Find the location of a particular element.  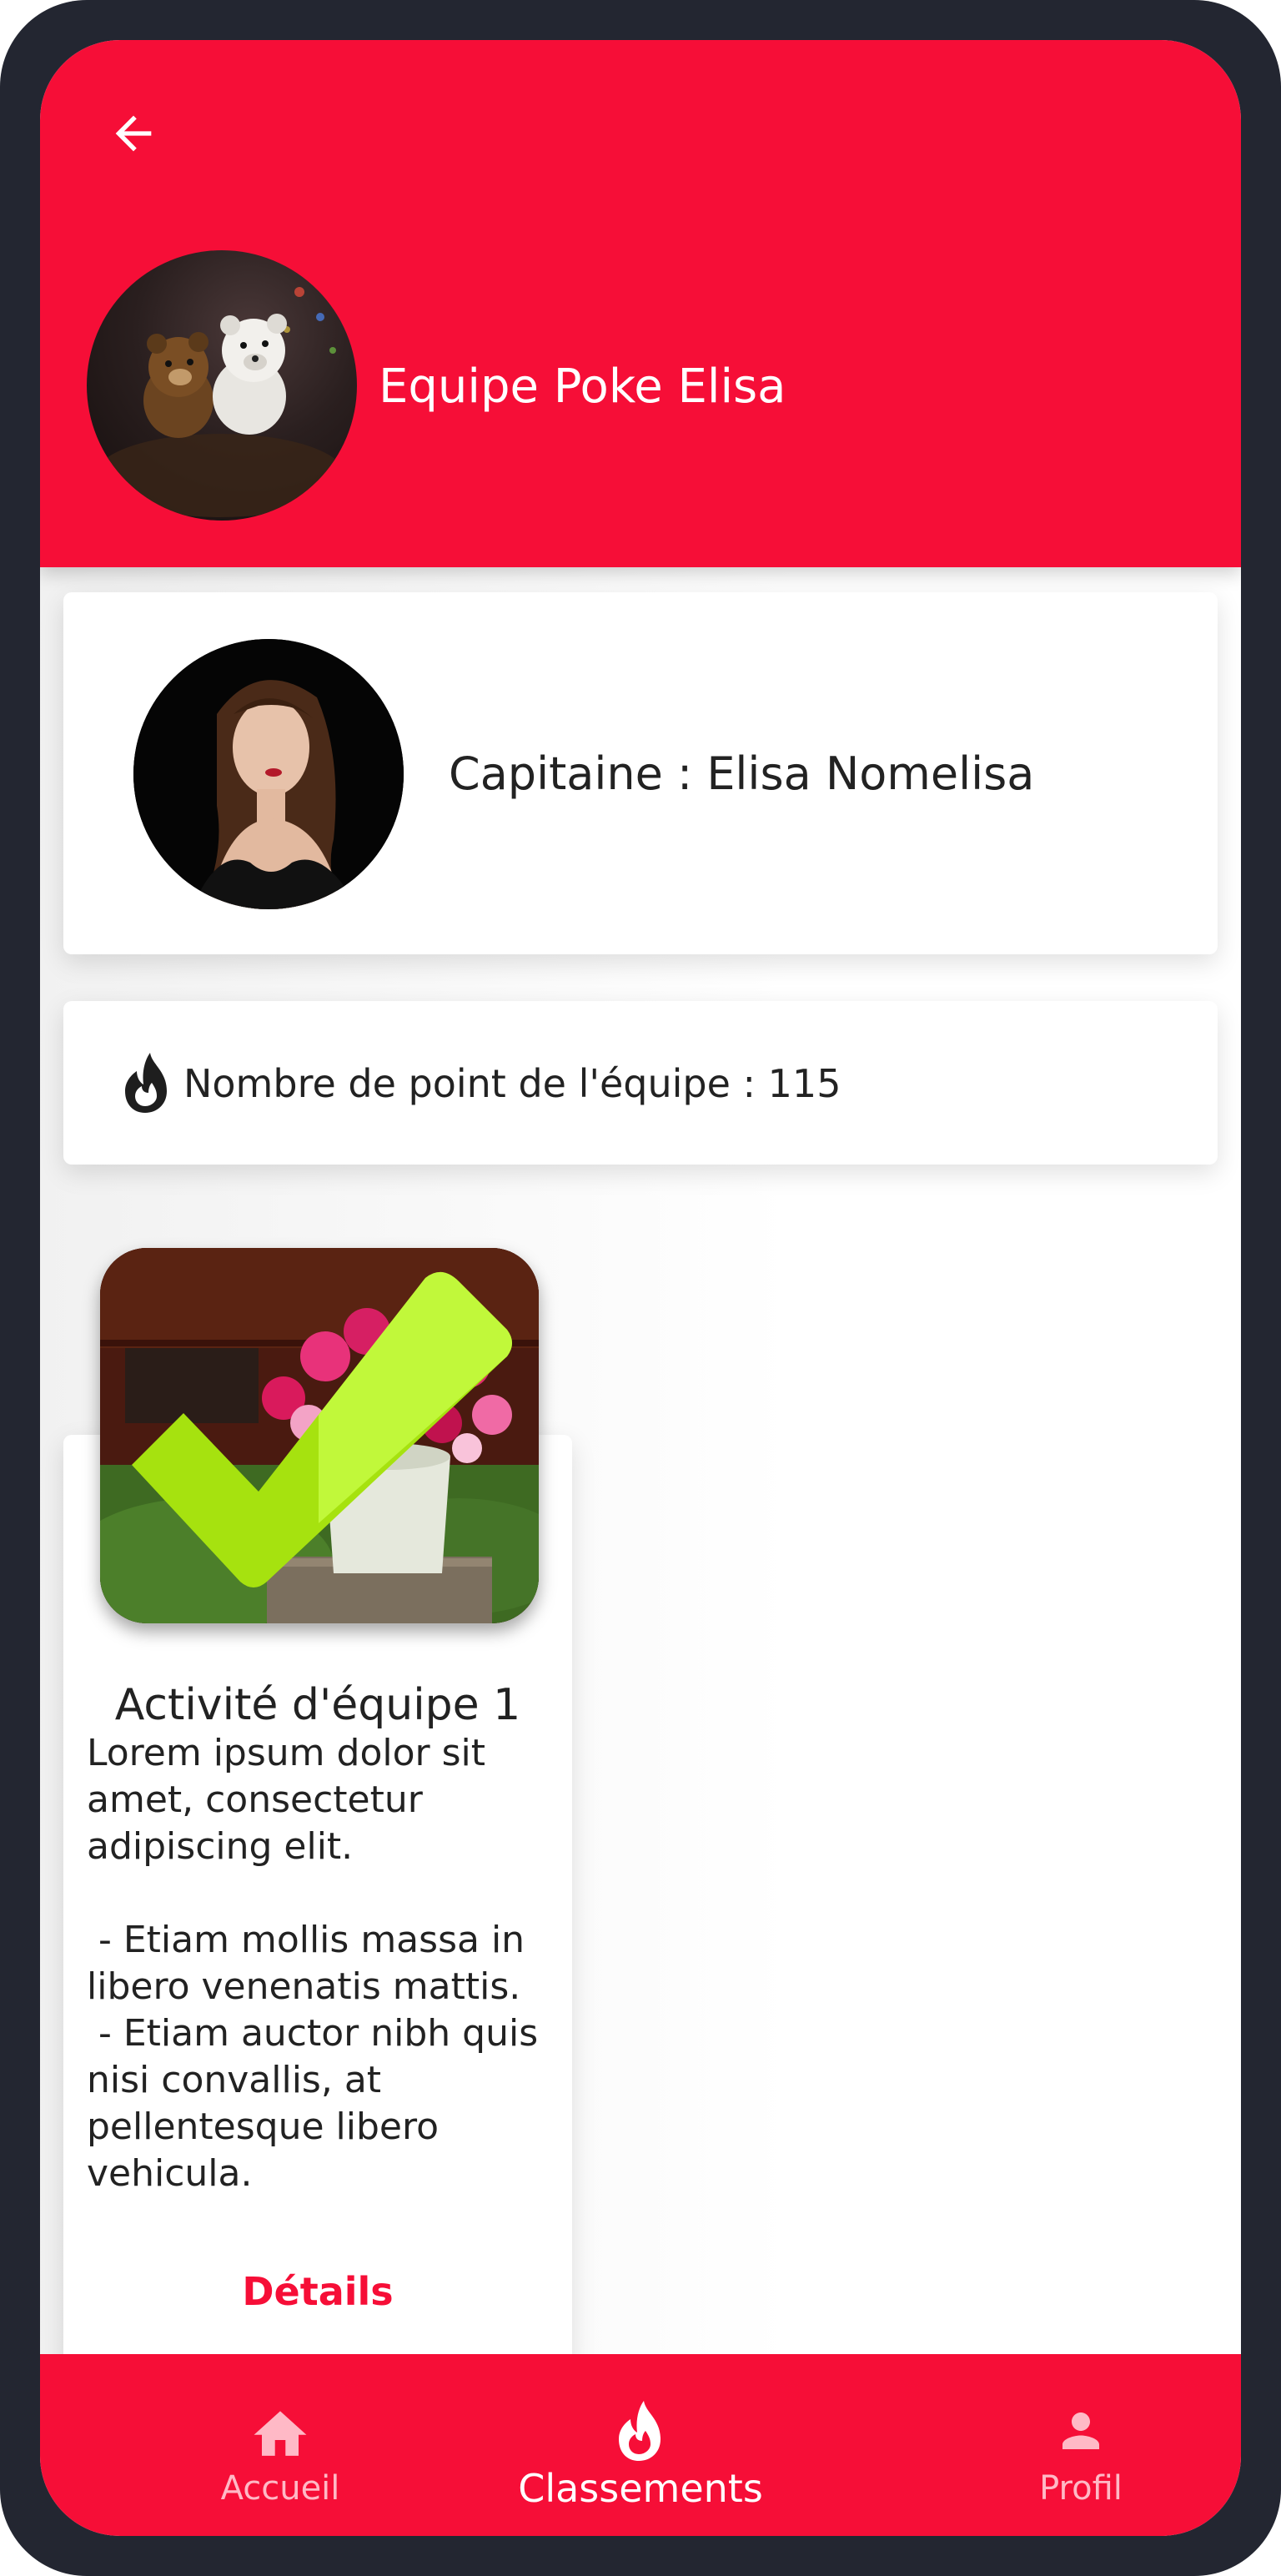

activity-title: Activité d'équipe 1 is located at coordinates (317, 1705).